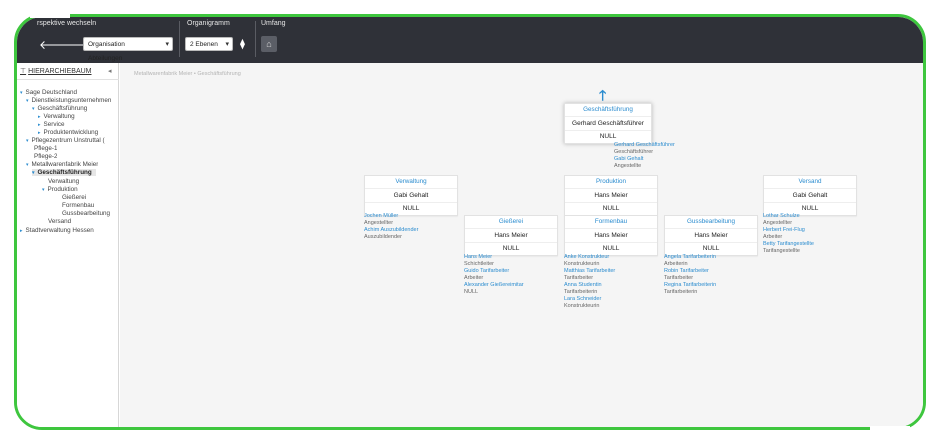 This screenshot has width=940, height=437. Describe the element at coordinates (589, 299) in the screenshot. I see `member-name: Lara Schneider` at that location.